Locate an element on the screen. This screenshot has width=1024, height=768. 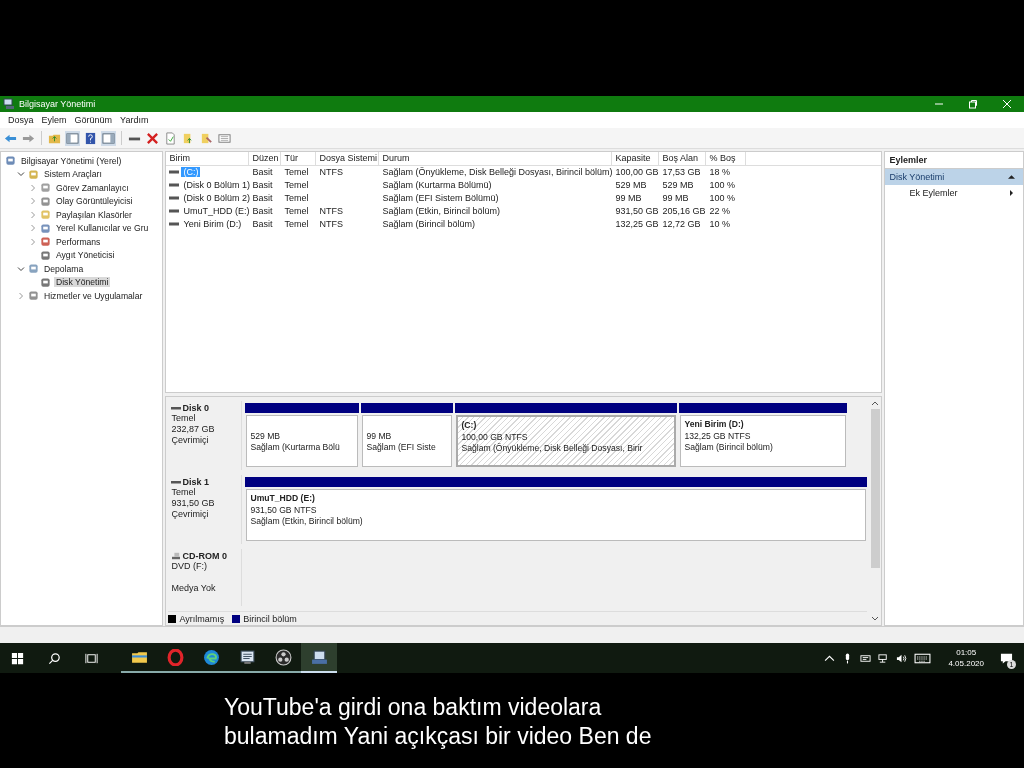
disk-info: 232,87 GB is located at coordinates (193, 429).